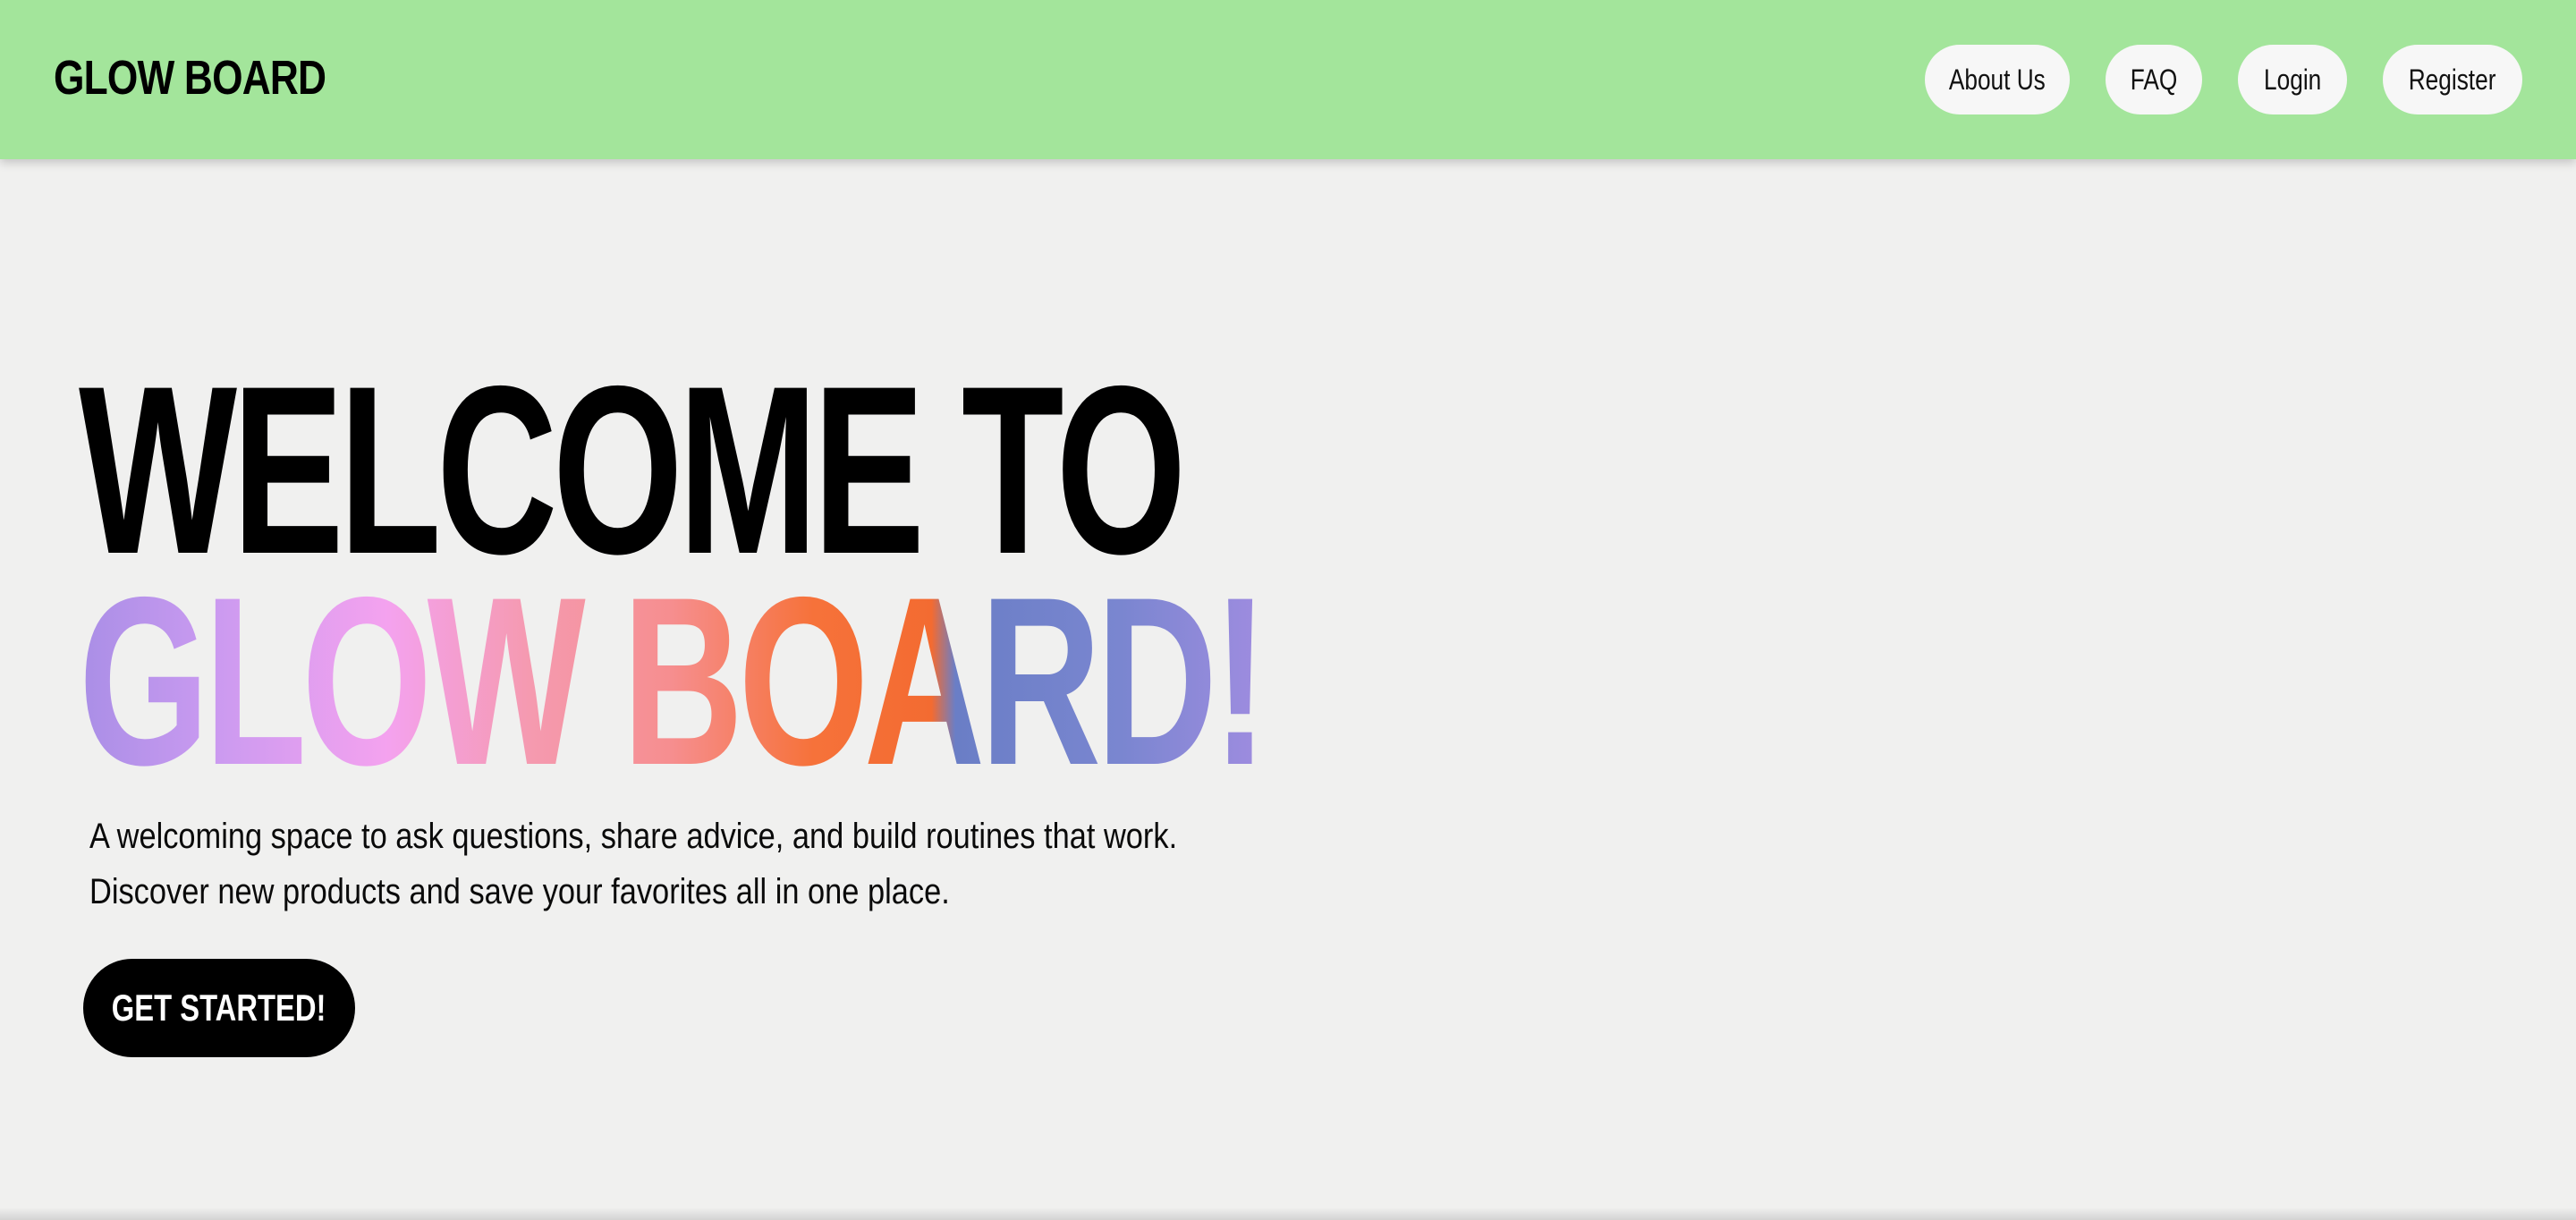 This screenshot has height=1220, width=2576. Describe the element at coordinates (1288, 1213) in the screenshot. I see `bottom-edge-shadow` at that location.